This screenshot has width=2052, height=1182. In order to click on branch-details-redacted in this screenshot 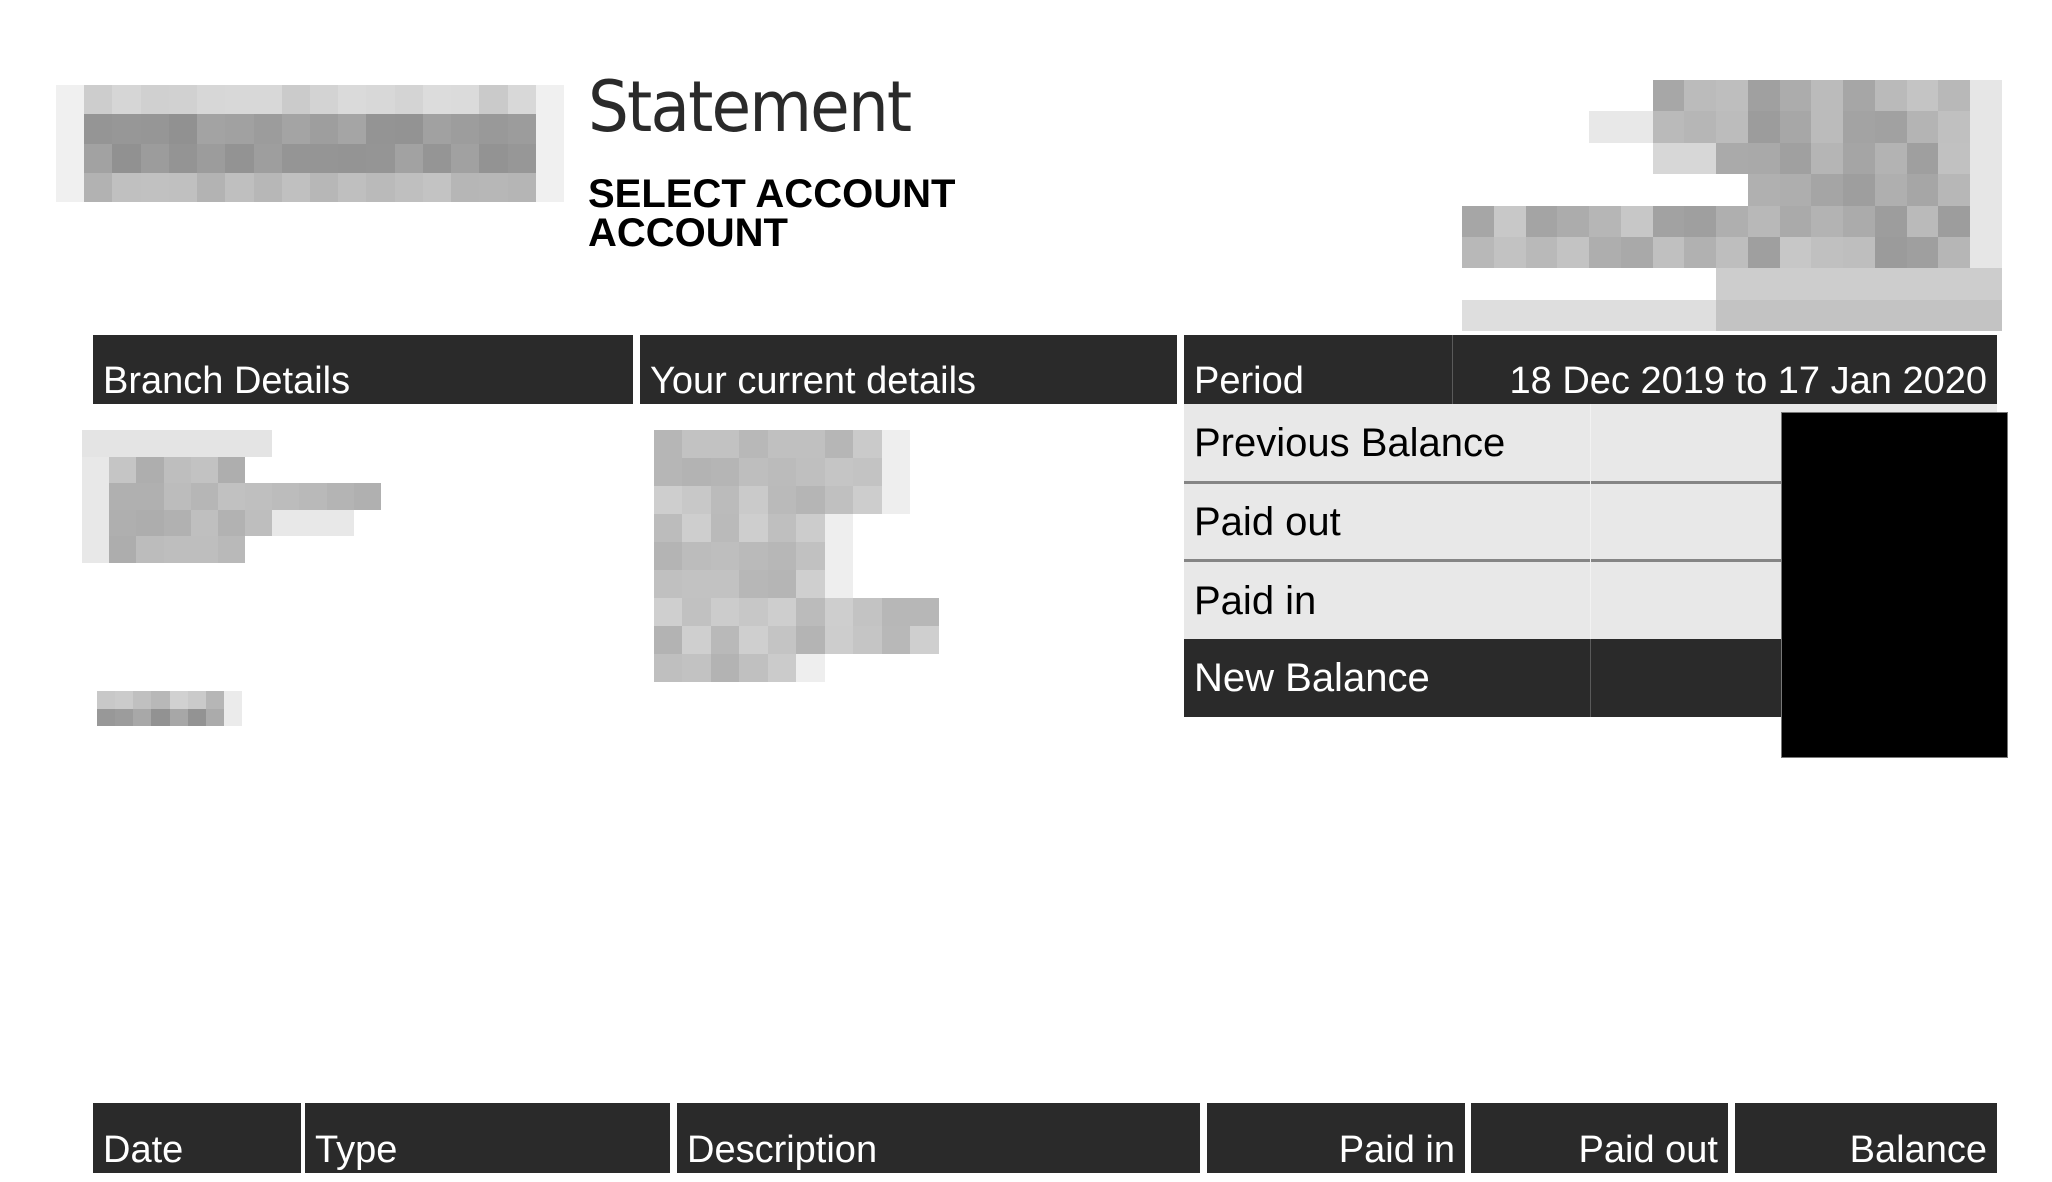, I will do `click(231, 496)`.